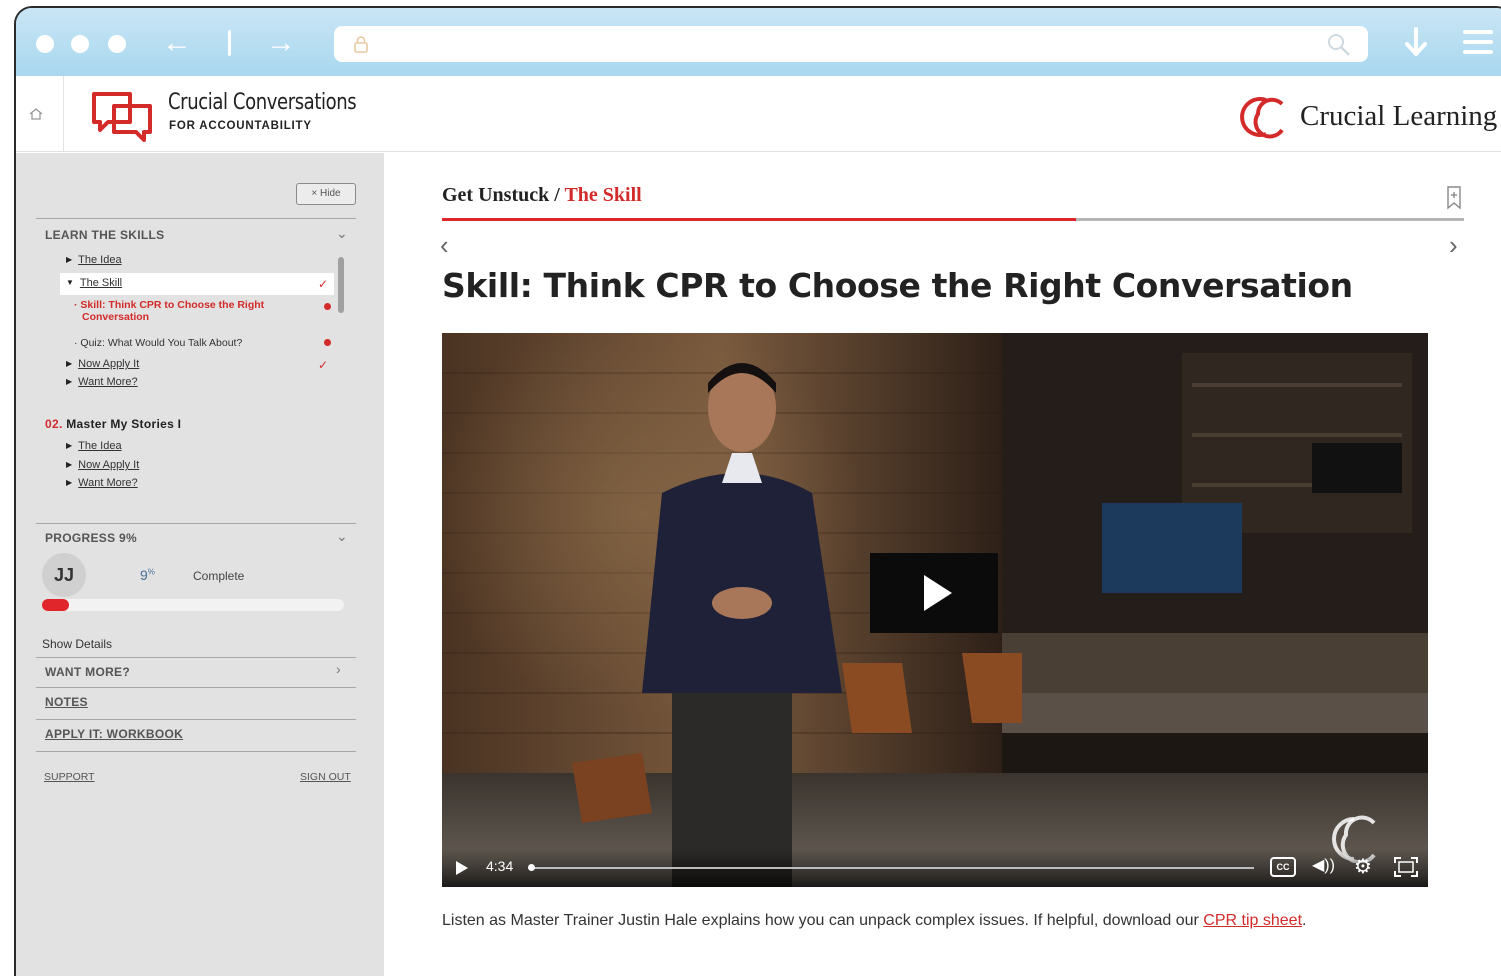  What do you see at coordinates (56, 605) in the screenshot?
I see `progress-bar-fill` at bounding box center [56, 605].